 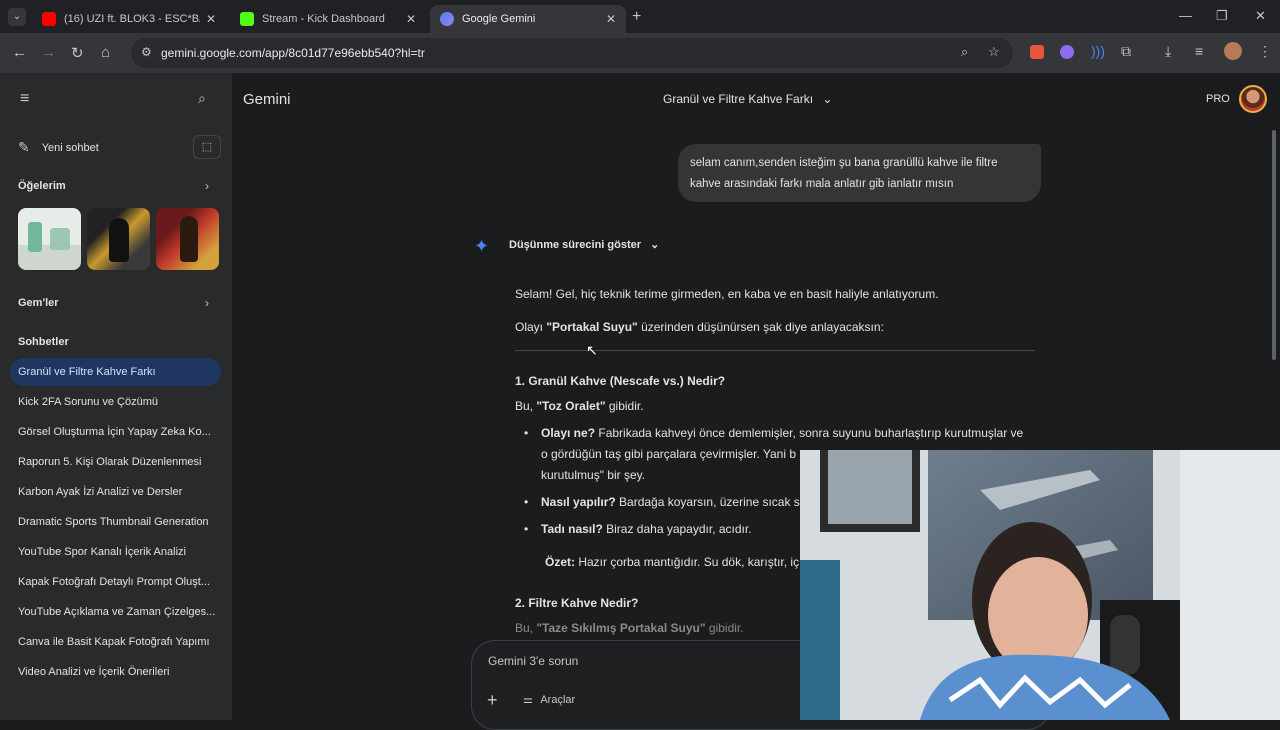 I want to click on chat-item: YouTube Spor Kanalı İçerik Analizi, so click(x=115, y=552).